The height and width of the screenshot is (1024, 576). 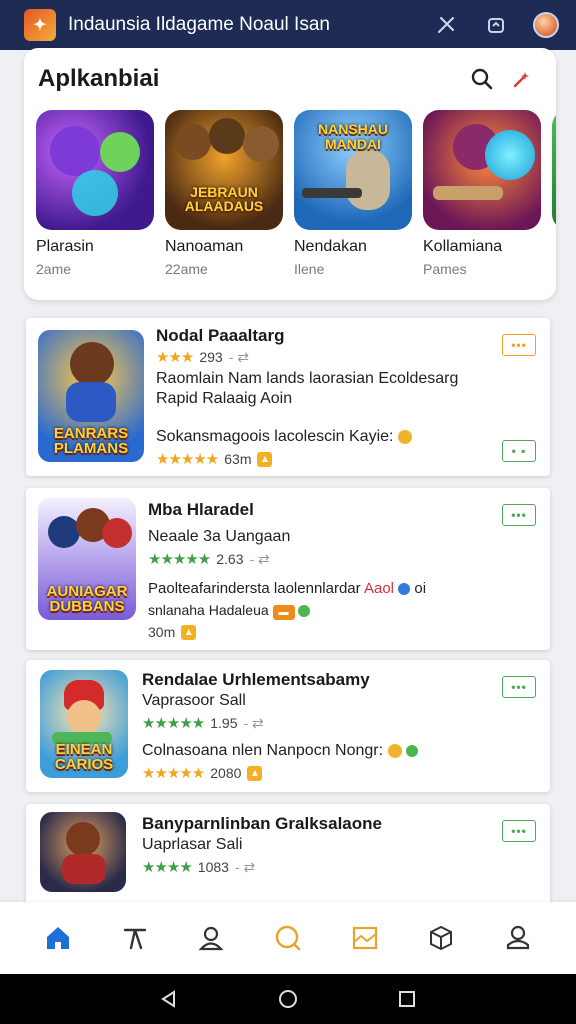 What do you see at coordinates (58, 938) in the screenshot?
I see `home-icon` at bounding box center [58, 938].